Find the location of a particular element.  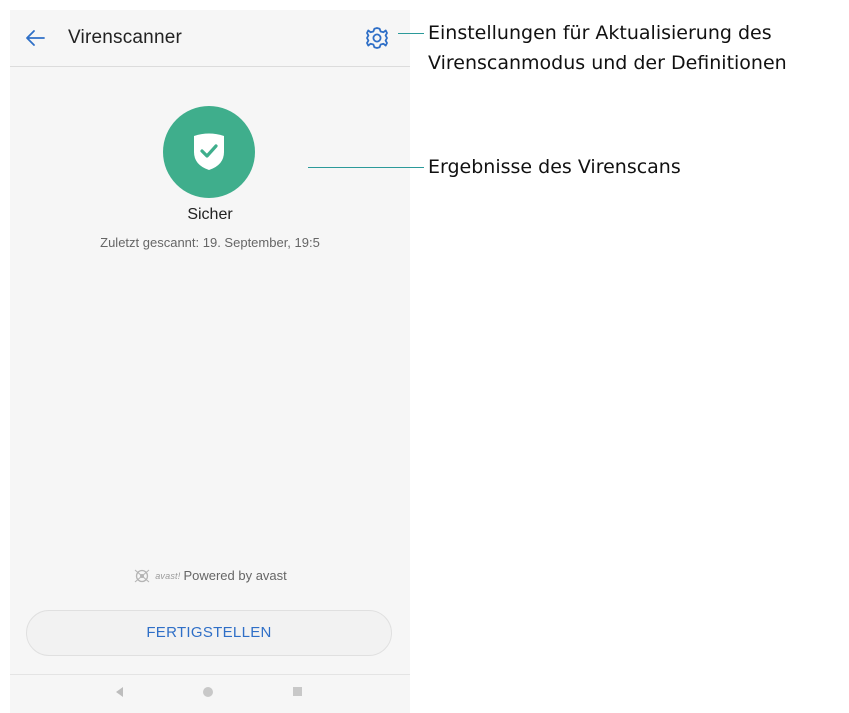

nav-recent-icon is located at coordinates (297, 691).